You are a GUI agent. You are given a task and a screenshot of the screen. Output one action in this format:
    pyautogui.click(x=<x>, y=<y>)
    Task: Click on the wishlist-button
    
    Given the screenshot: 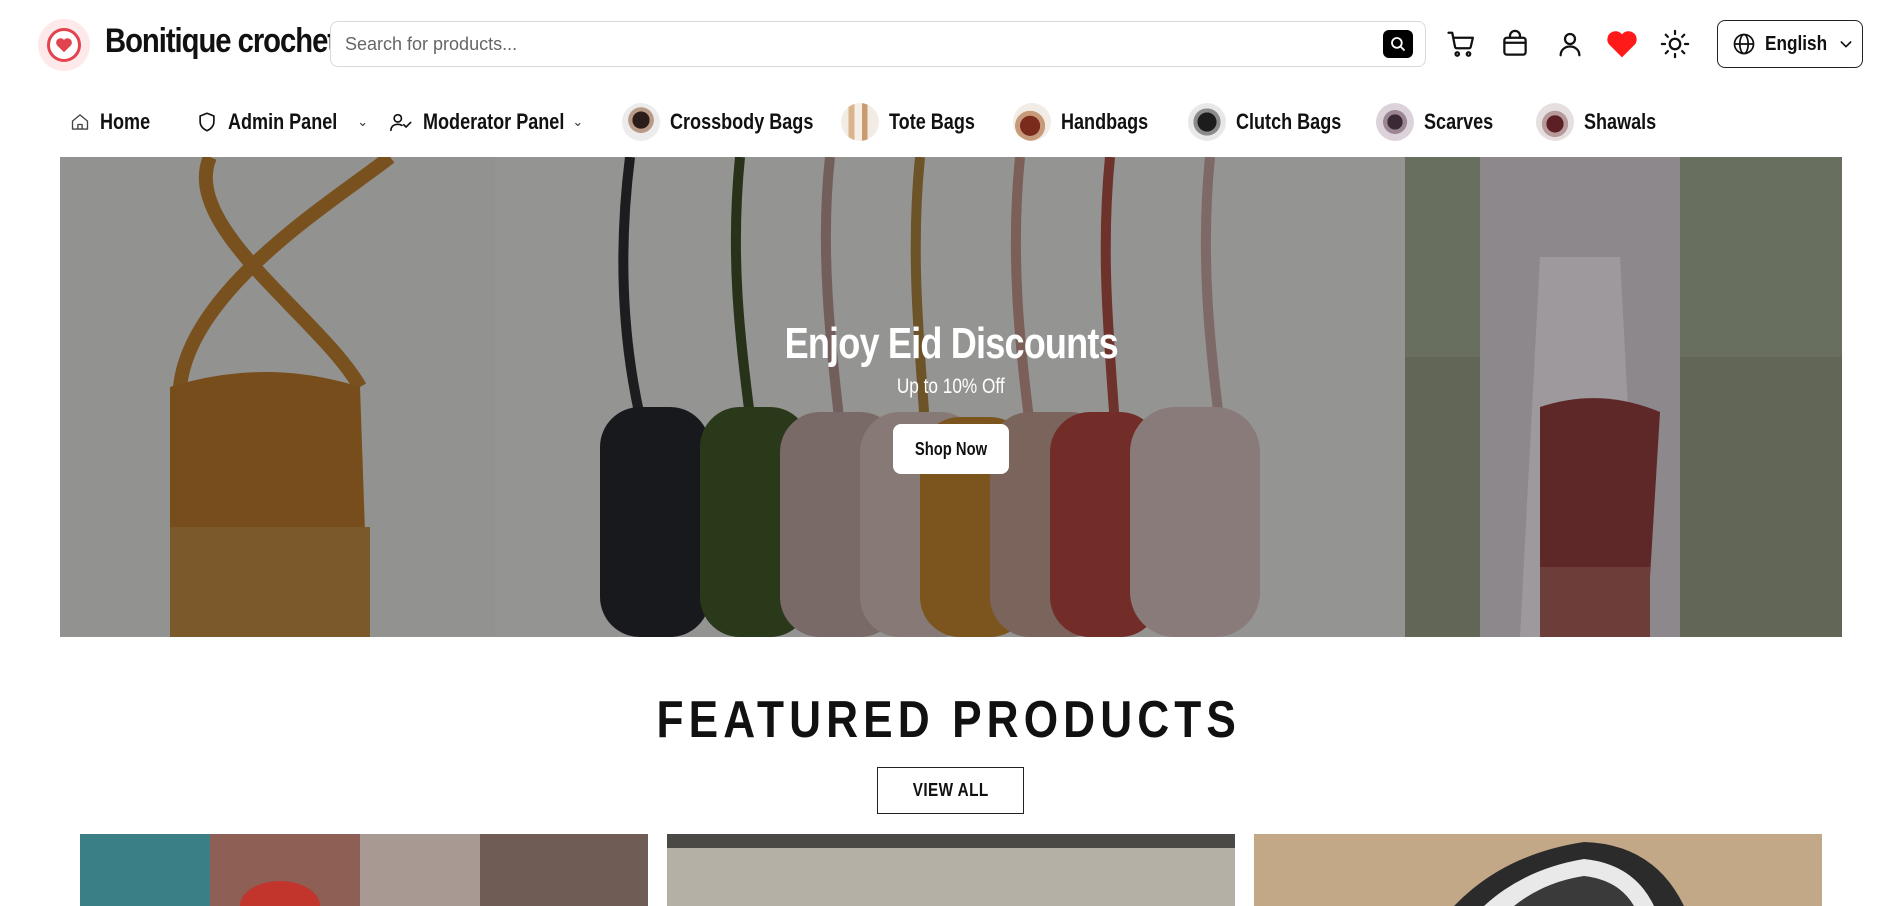 What is the action you would take?
    pyautogui.click(x=1622, y=44)
    